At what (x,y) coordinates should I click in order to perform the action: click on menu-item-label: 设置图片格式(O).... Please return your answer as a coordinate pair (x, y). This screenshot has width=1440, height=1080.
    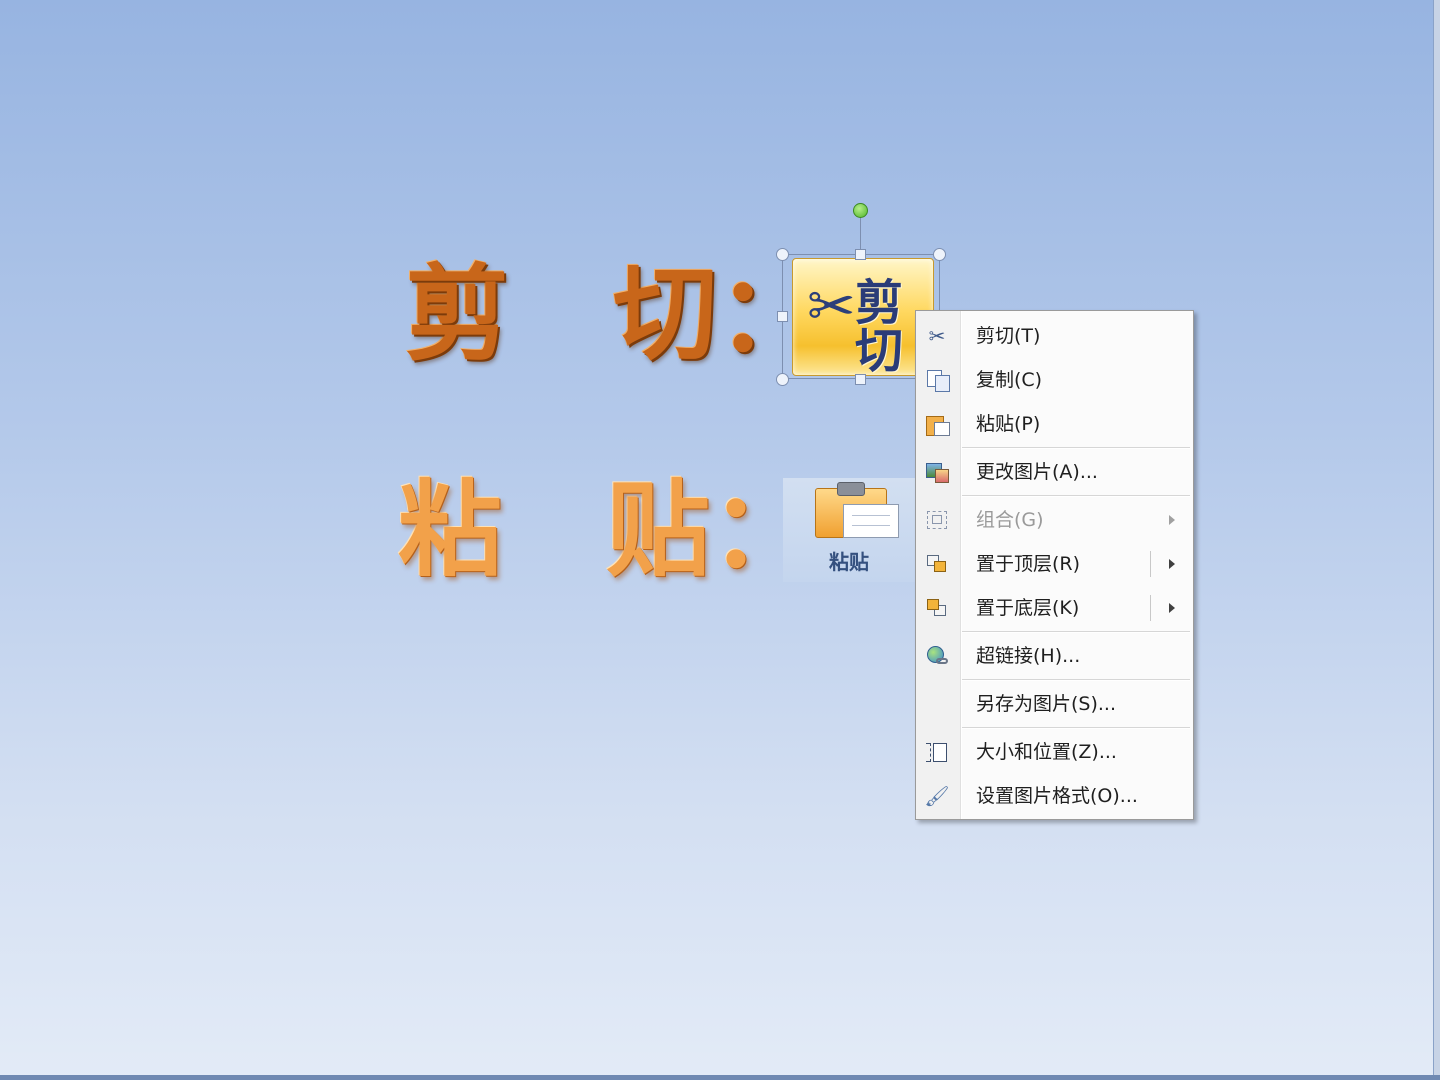
    Looking at the image, I should click on (1057, 796).